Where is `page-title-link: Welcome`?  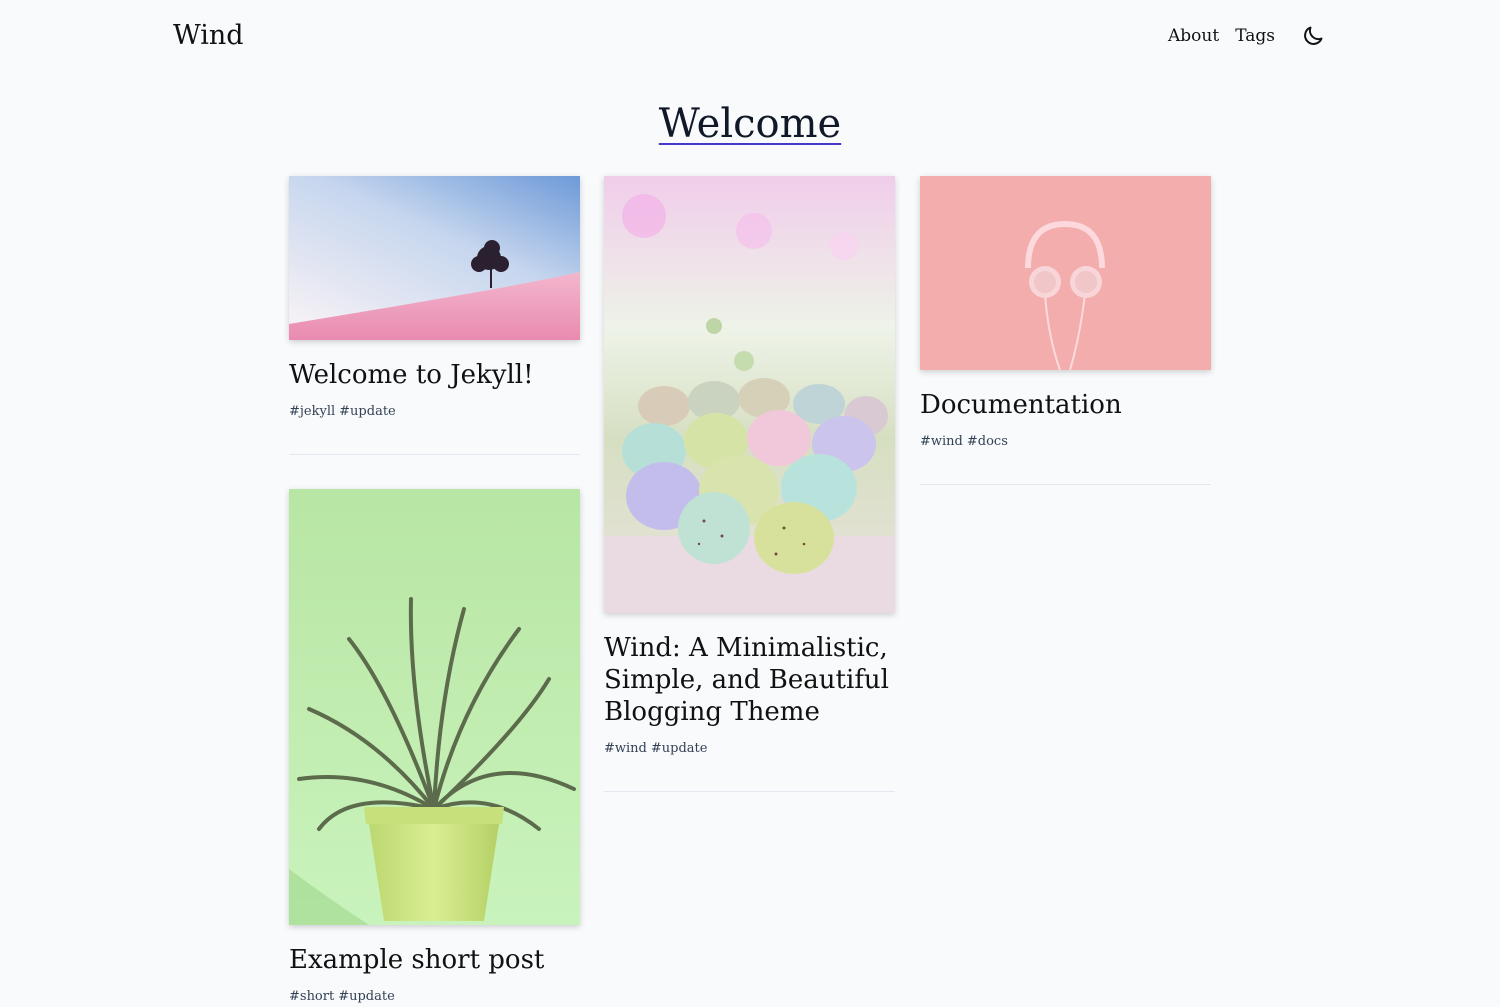
page-title-link: Welcome is located at coordinates (750, 124).